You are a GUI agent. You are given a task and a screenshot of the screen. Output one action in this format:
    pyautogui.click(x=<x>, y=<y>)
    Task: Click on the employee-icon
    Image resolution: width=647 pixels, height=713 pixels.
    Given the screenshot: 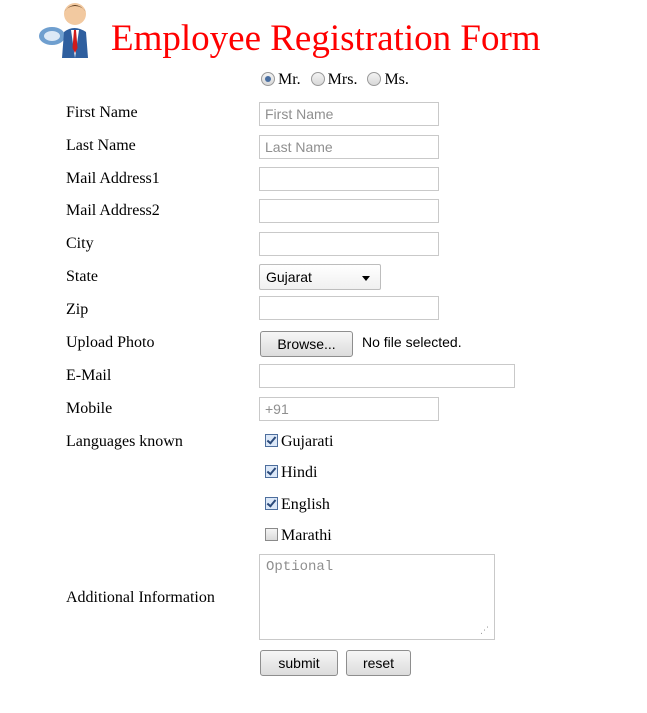 What is the action you would take?
    pyautogui.click(x=63, y=30)
    